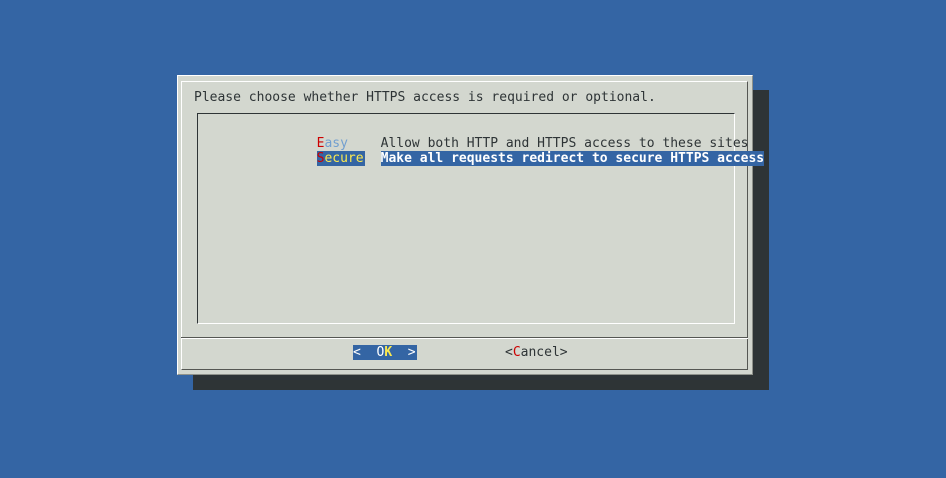 This screenshot has width=946, height=478. Describe the element at coordinates (516, 352) in the screenshot. I see `cancel-hotkey: C` at that location.